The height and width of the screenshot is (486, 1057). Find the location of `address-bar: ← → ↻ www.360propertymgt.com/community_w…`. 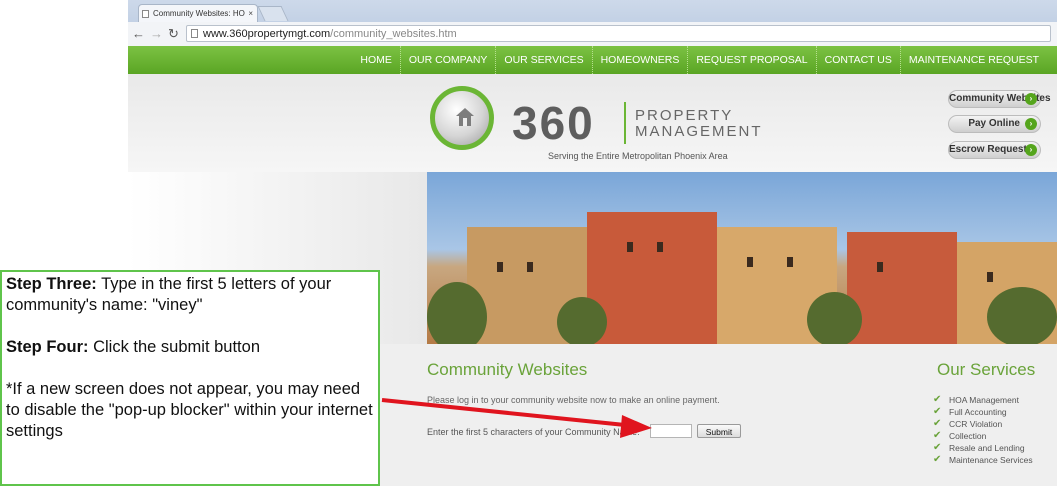

address-bar: ← → ↻ www.360propertymgt.com/community_w… is located at coordinates (592, 34).